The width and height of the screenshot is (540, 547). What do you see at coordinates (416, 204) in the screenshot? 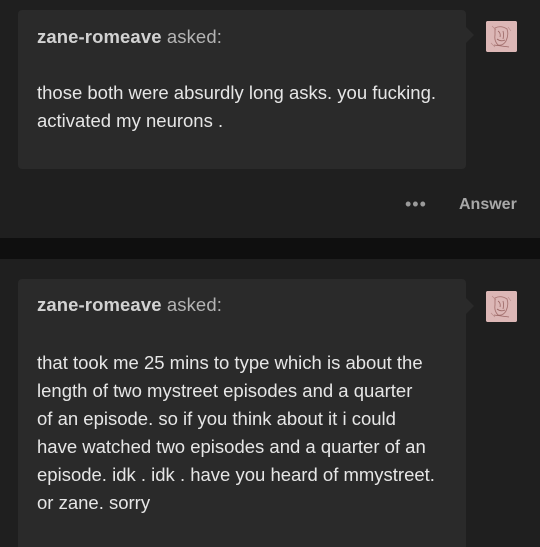
I see `more-options-button: •••` at bounding box center [416, 204].